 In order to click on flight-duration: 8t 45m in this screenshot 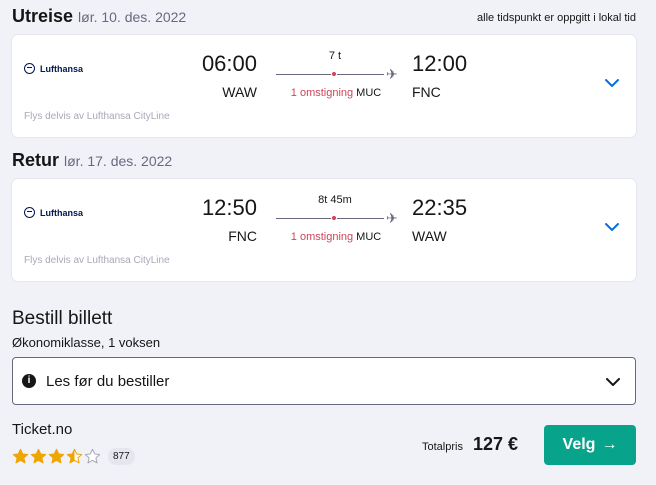, I will do `click(335, 200)`.